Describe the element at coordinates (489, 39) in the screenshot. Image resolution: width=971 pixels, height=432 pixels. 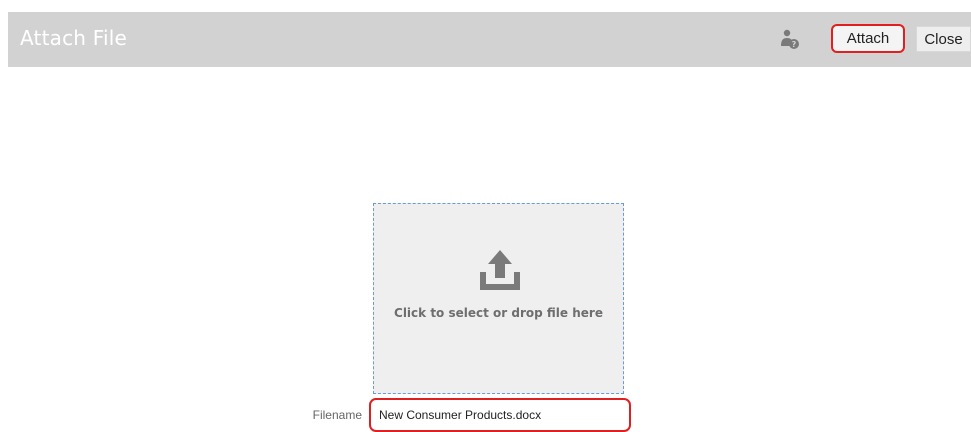
I see `dialog-header: Attach File ? Attach Close` at that location.